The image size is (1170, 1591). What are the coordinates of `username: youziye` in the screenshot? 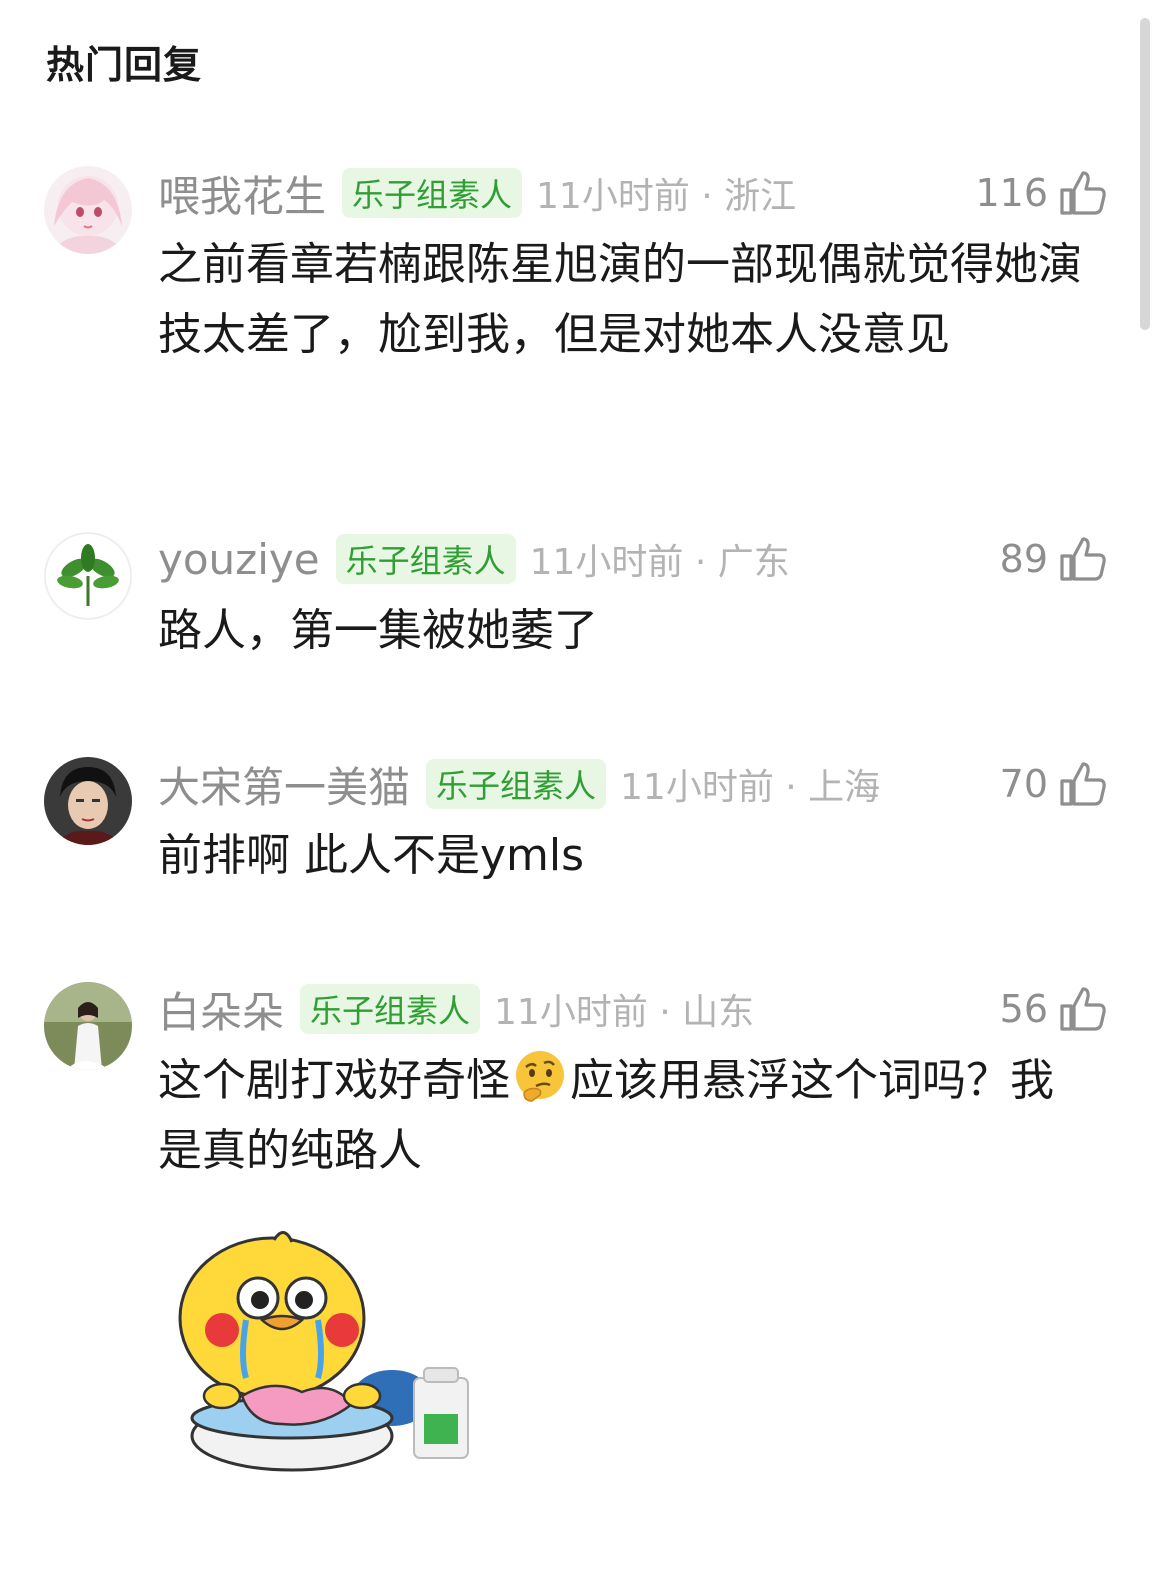 It's located at (239, 559).